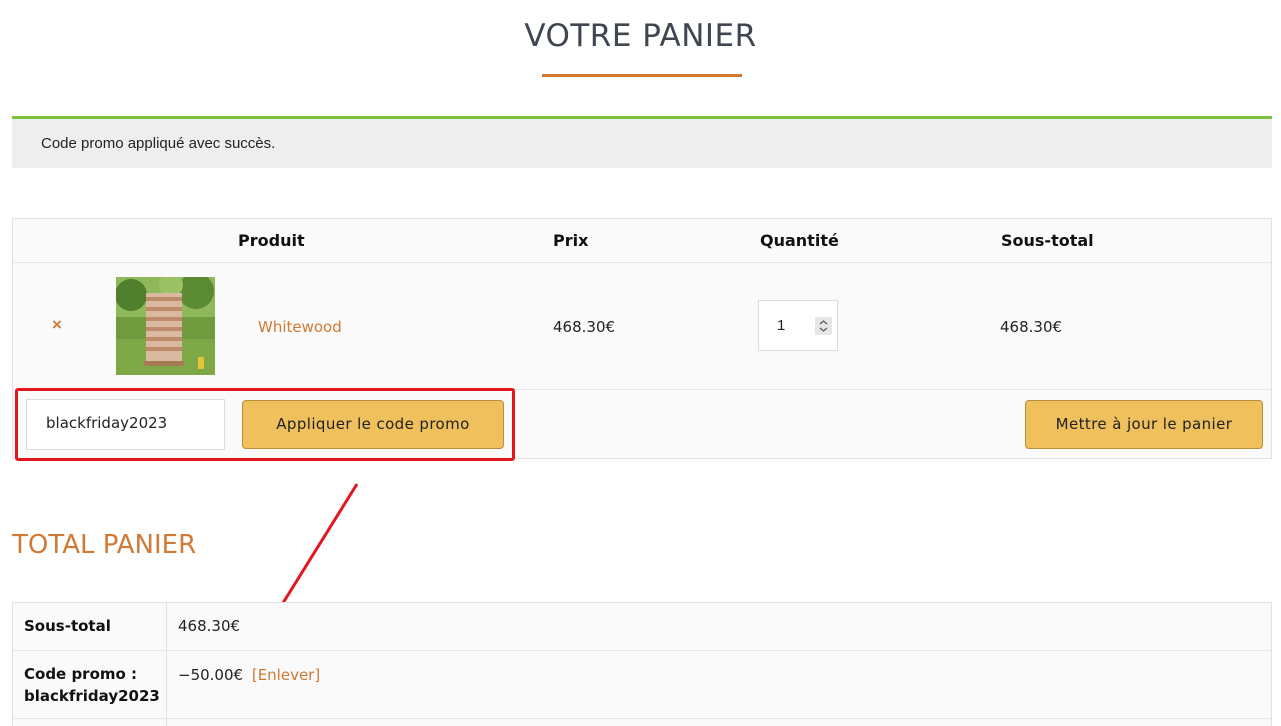  Describe the element at coordinates (209, 626) in the screenshot. I see `totals-subtotal-value: 468.30€` at that location.